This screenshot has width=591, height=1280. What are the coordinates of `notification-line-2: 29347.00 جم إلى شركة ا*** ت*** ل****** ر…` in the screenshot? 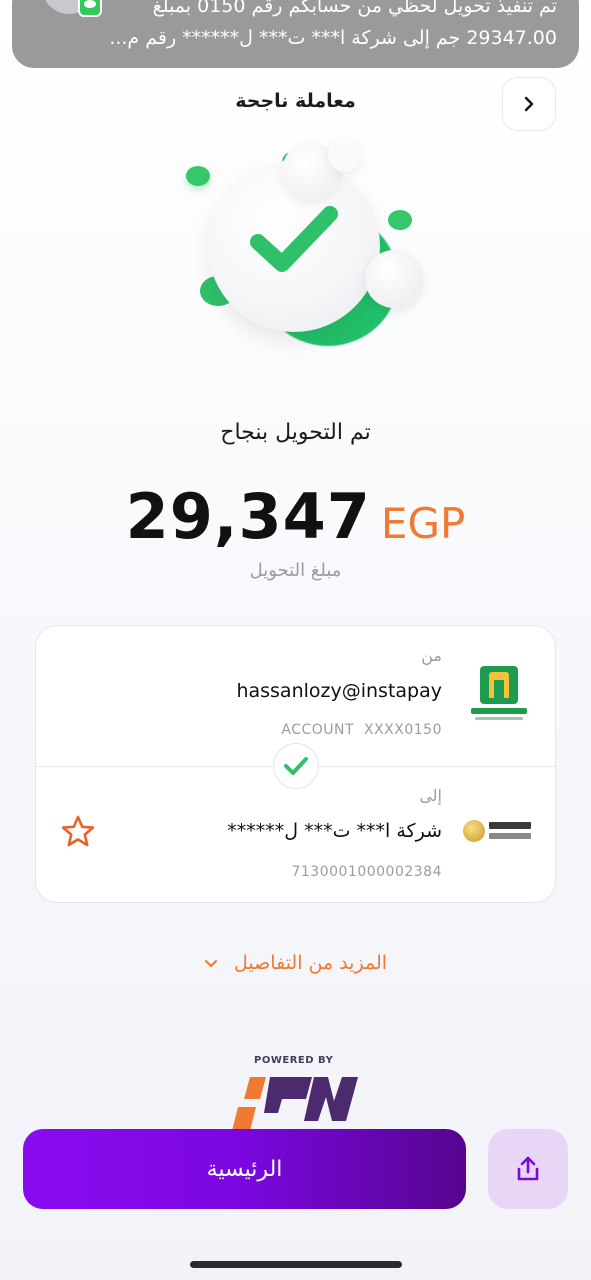 It's located at (333, 38).